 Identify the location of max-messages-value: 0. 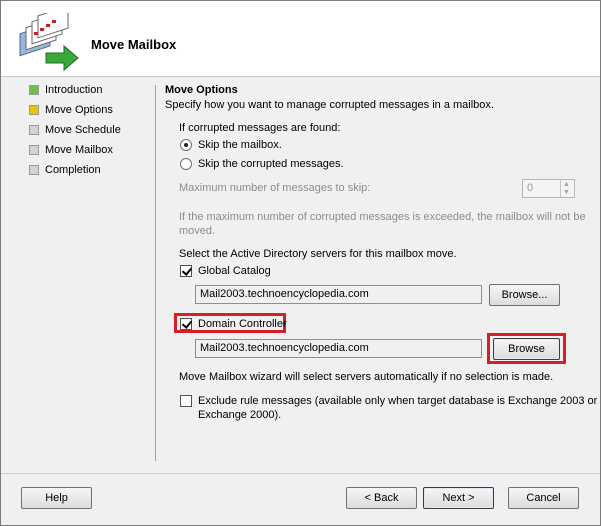
(530, 188).